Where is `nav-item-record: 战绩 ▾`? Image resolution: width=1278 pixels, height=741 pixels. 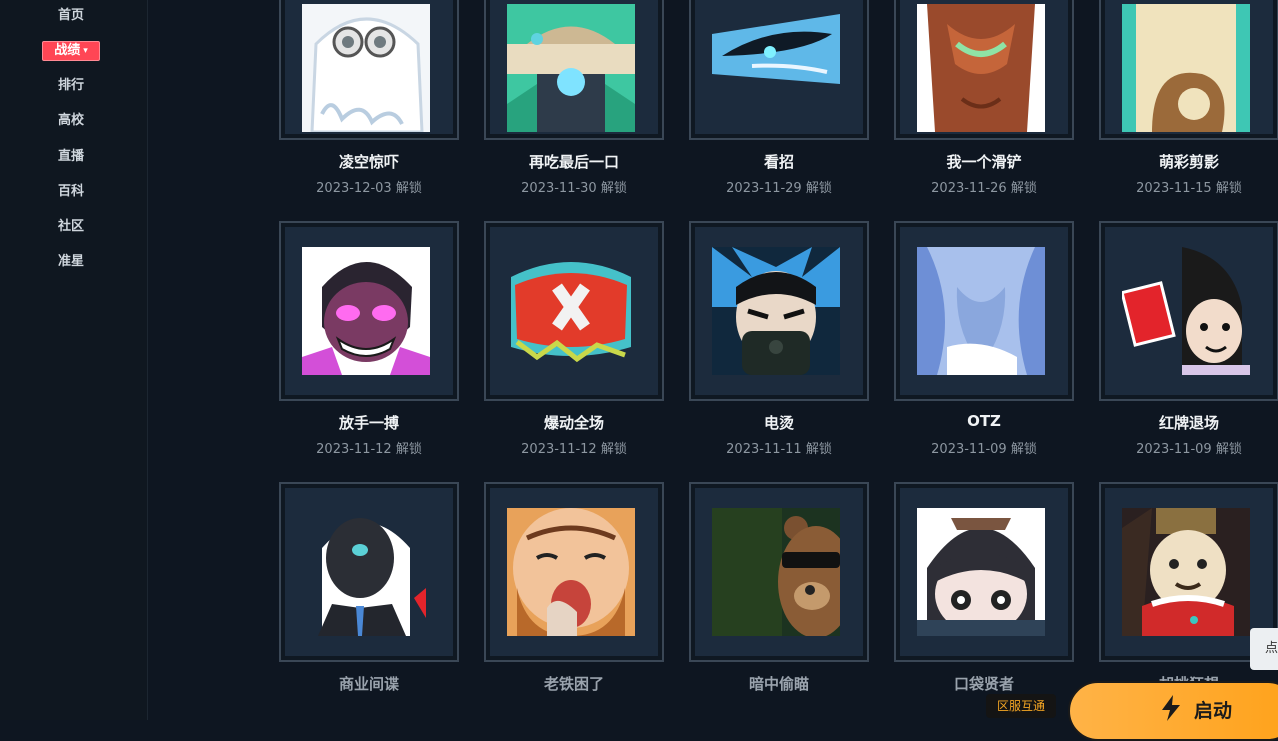 nav-item-record: 战绩 ▾ is located at coordinates (71, 51).